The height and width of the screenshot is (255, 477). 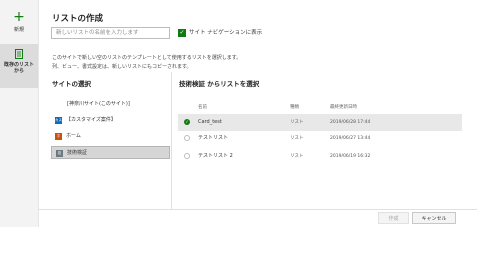 I want to click on show-in-nav-label: サイト ナビゲーションに表示, so click(x=226, y=33).